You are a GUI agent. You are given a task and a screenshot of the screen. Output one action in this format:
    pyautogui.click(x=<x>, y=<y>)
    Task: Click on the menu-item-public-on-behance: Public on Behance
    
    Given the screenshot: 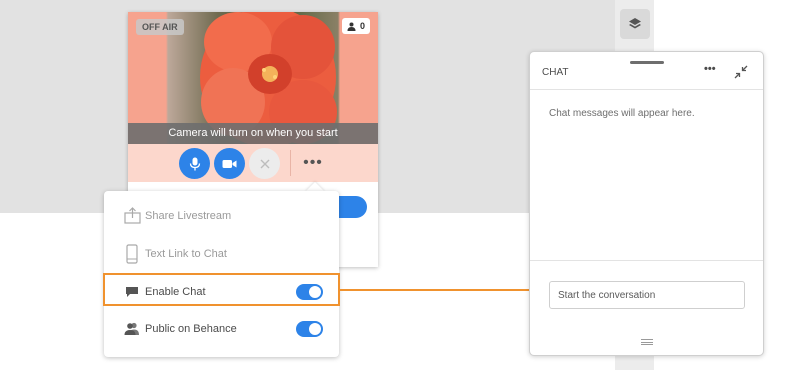 What is the action you would take?
    pyautogui.click(x=221, y=328)
    